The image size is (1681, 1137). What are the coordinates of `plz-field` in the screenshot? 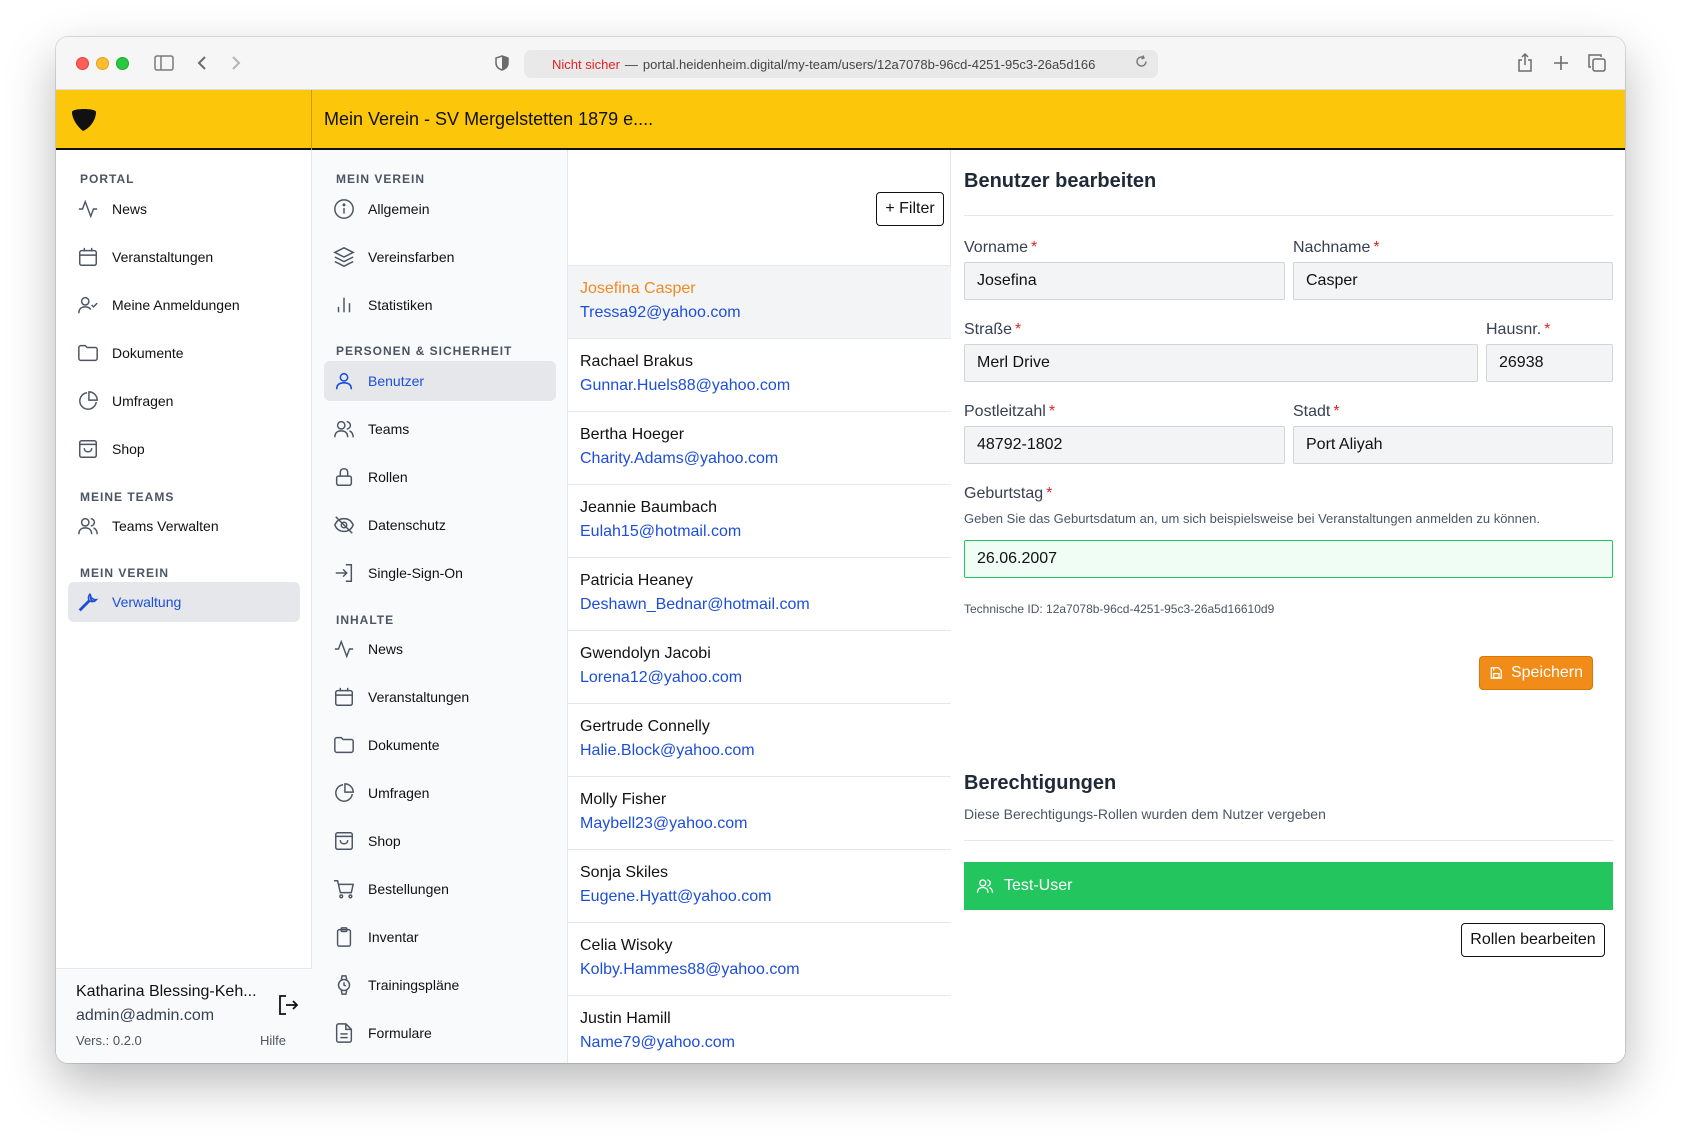 It's located at (1124, 445).